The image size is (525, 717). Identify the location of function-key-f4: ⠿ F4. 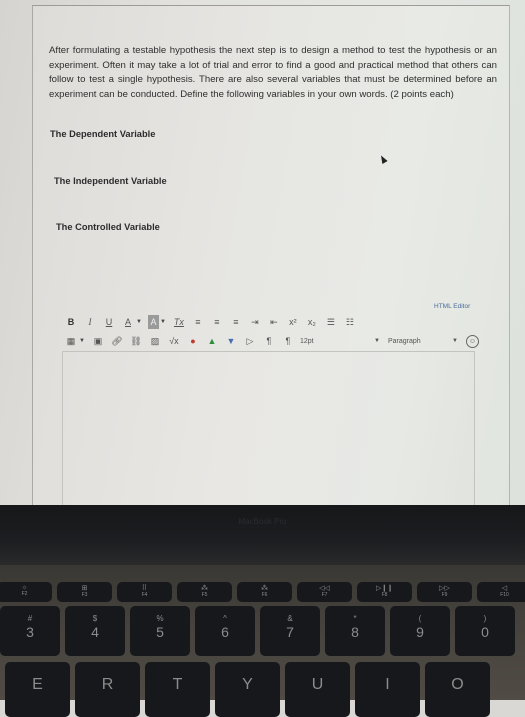
(144, 592).